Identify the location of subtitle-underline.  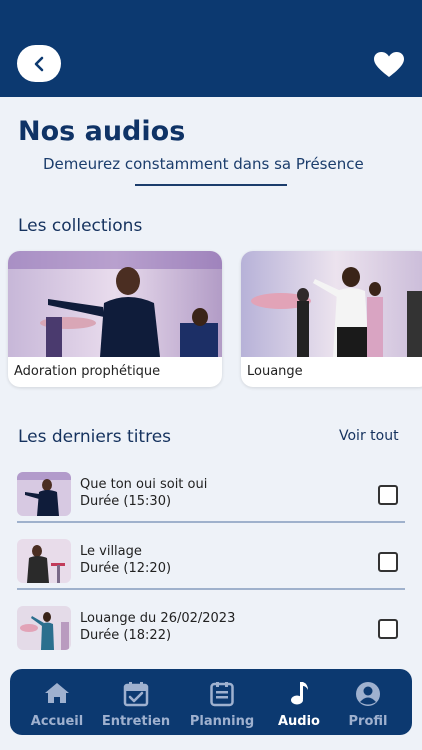
(211, 185).